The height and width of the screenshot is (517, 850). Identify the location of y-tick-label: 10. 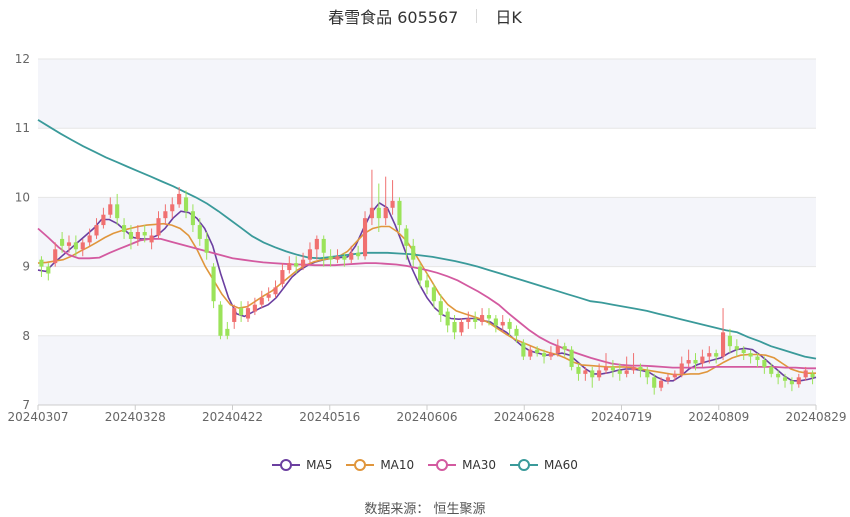
(22, 197).